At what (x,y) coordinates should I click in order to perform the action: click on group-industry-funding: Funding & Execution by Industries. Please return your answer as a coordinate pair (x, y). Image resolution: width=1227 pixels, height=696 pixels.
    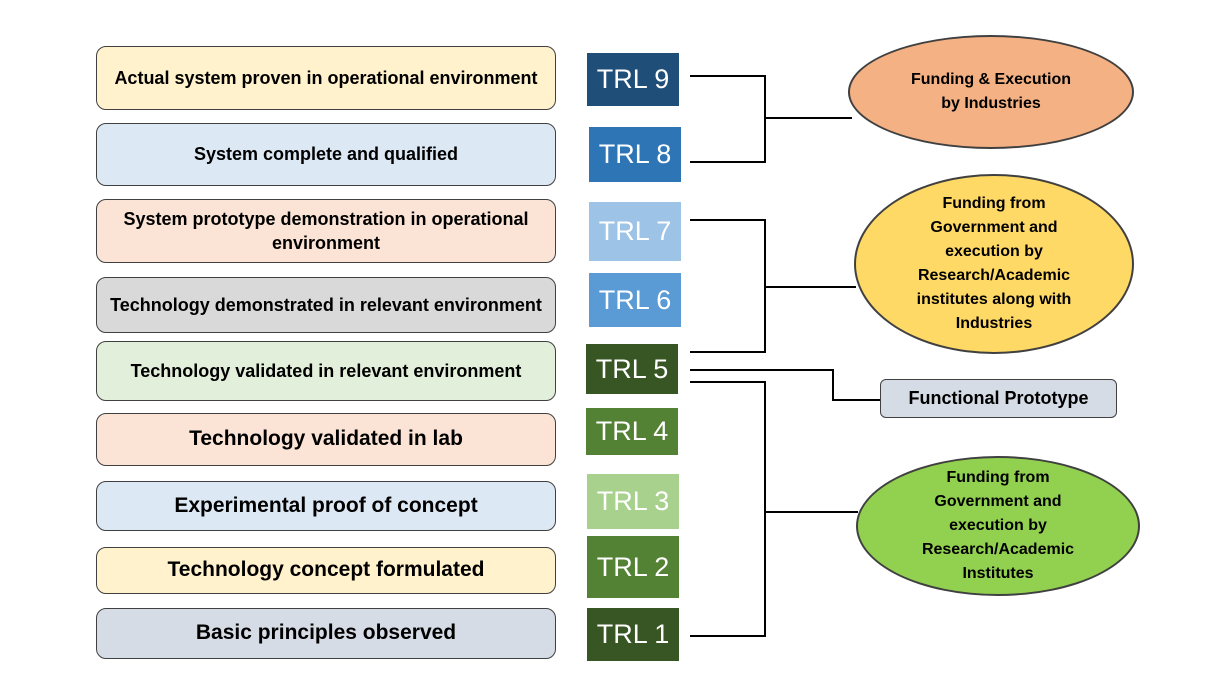
    Looking at the image, I should click on (991, 92).